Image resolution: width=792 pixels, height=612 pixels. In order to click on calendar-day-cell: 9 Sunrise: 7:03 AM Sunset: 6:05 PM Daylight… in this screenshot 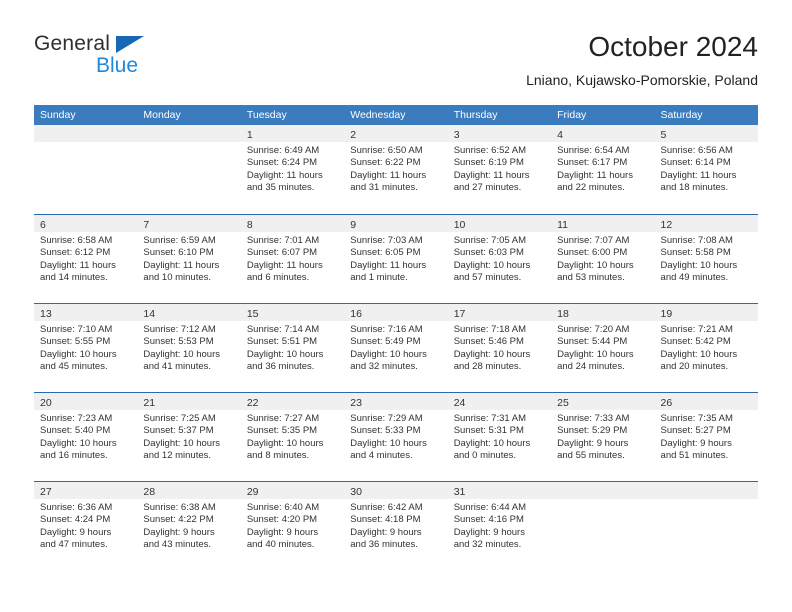, I will do `click(396, 259)`.